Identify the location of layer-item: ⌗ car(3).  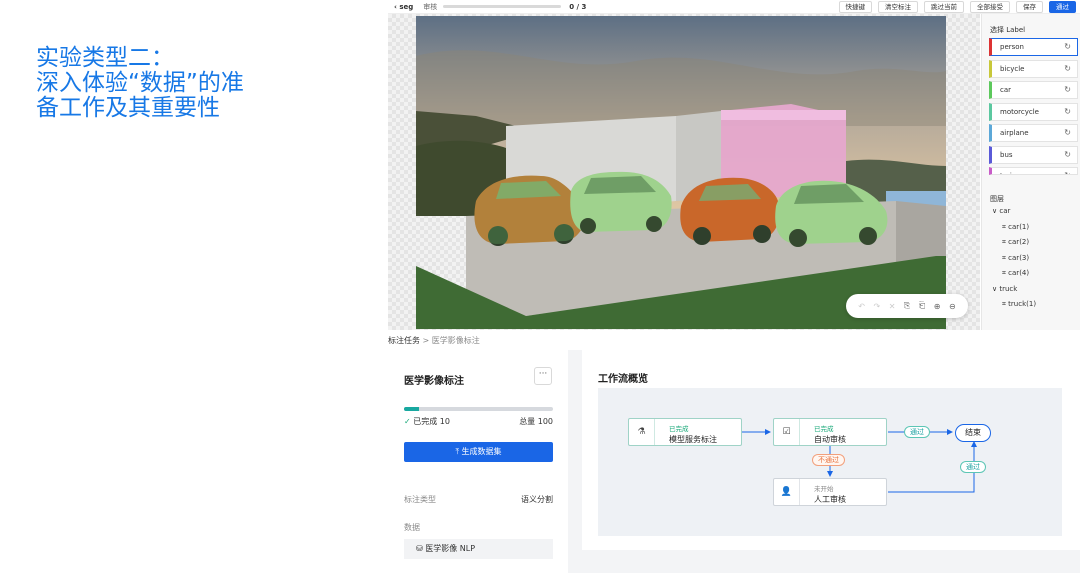
(1015, 258).